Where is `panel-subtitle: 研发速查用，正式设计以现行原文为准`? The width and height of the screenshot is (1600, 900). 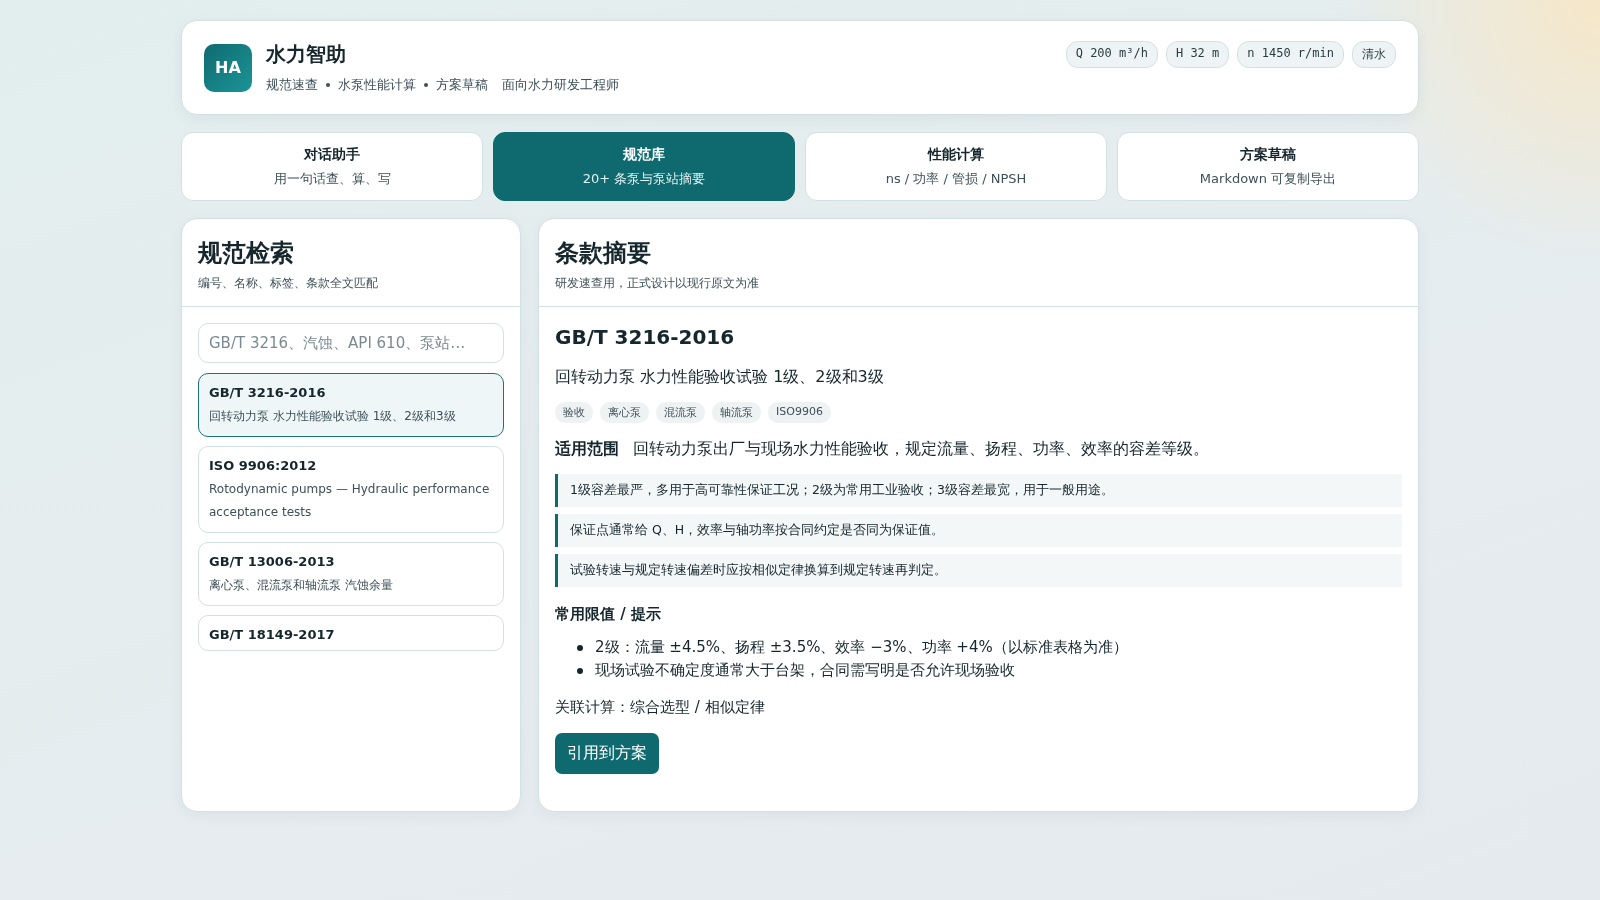
panel-subtitle: 研发速查用，正式设计以现行原文为准 is located at coordinates (657, 283).